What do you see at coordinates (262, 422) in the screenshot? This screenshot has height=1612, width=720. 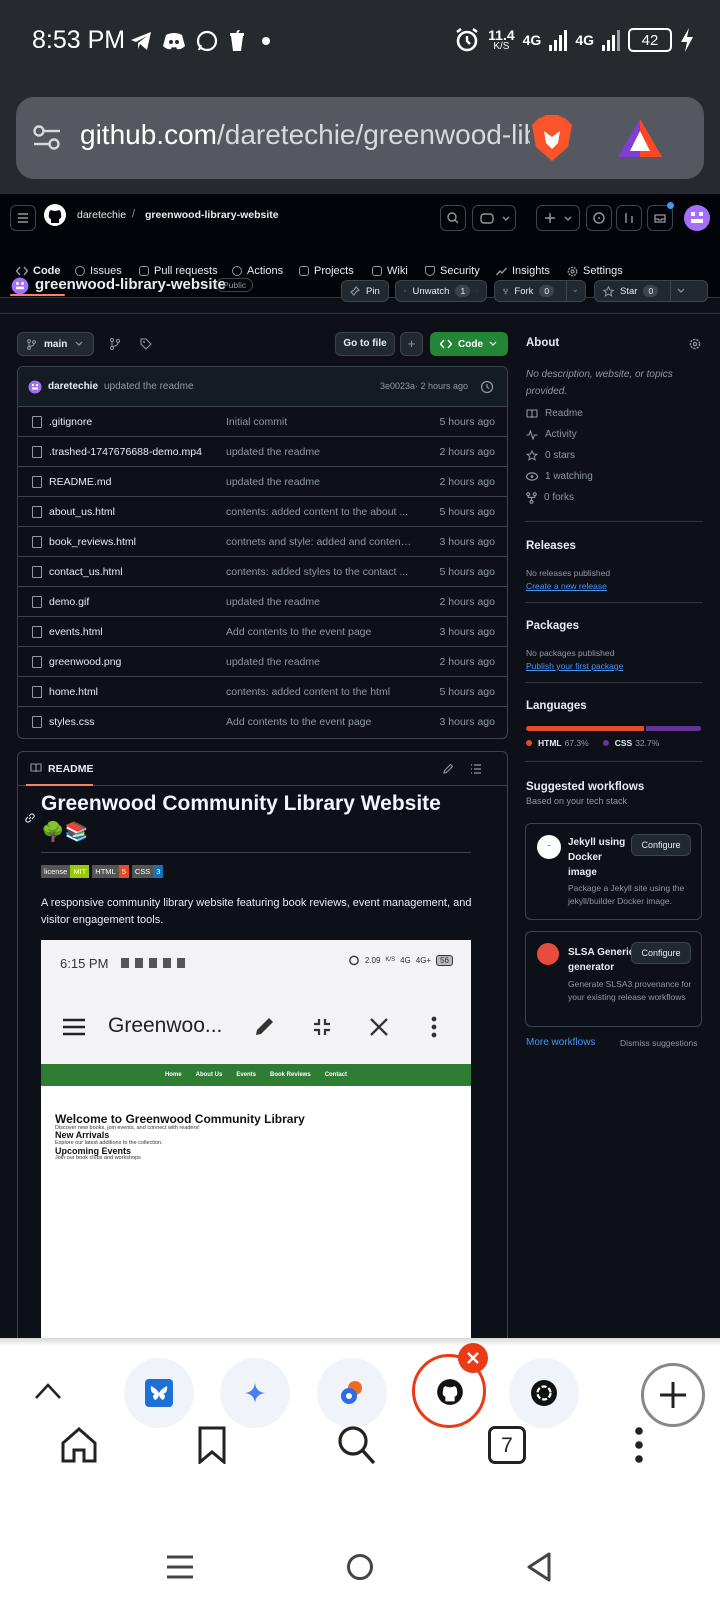 I see `file-row: .gitignore Initial commit 5 hours ago` at bounding box center [262, 422].